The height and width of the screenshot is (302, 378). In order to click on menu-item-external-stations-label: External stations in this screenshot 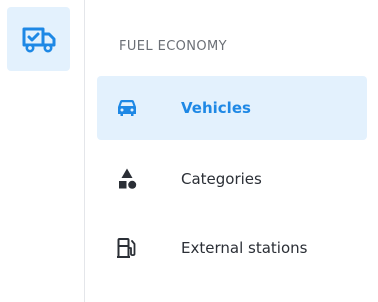, I will do `click(244, 248)`.